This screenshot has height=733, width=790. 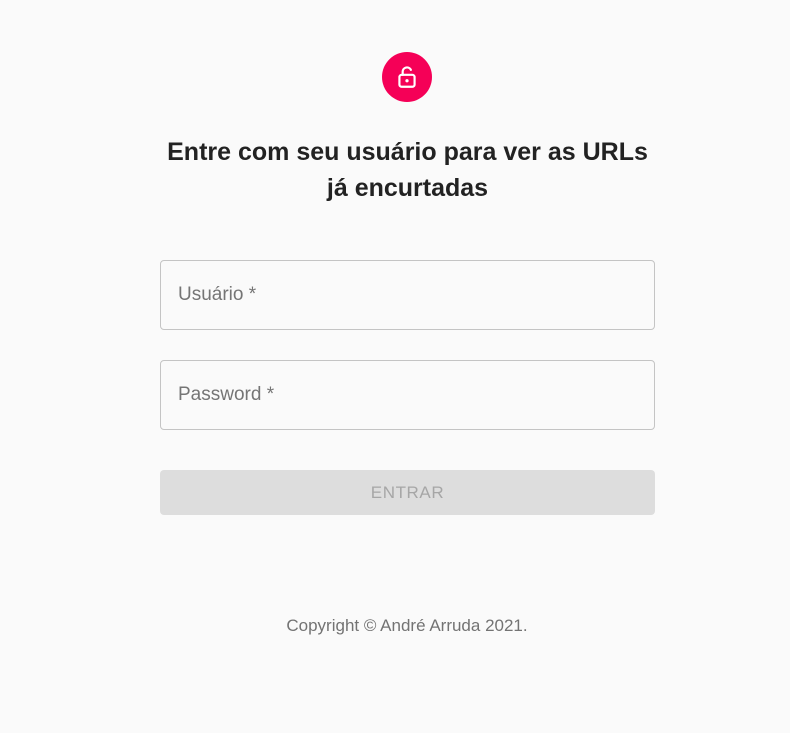 I want to click on password-field: Password *, so click(x=407, y=395).